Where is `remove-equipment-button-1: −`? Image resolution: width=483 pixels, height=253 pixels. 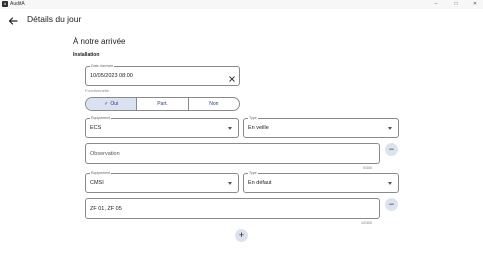 remove-equipment-button-1: − is located at coordinates (391, 149).